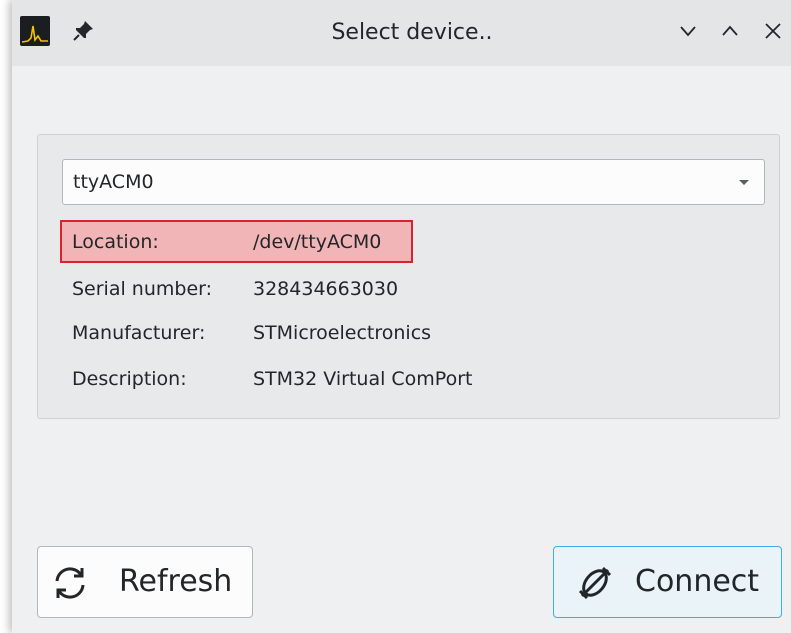 The height and width of the screenshot is (633, 791). What do you see at coordinates (744, 182) in the screenshot?
I see `dropdown-arrow-icon` at bounding box center [744, 182].